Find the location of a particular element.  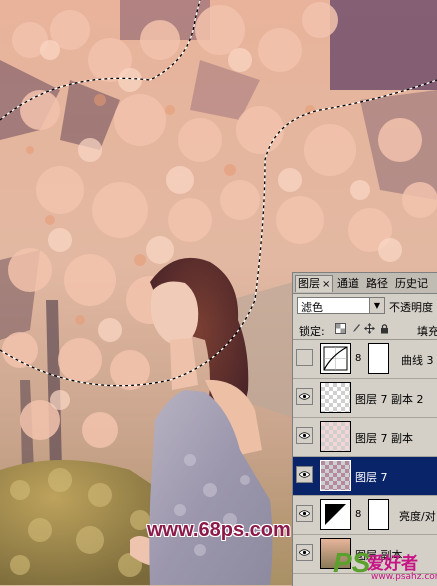

watermark-url: www.68ps.com is located at coordinates (219, 530).